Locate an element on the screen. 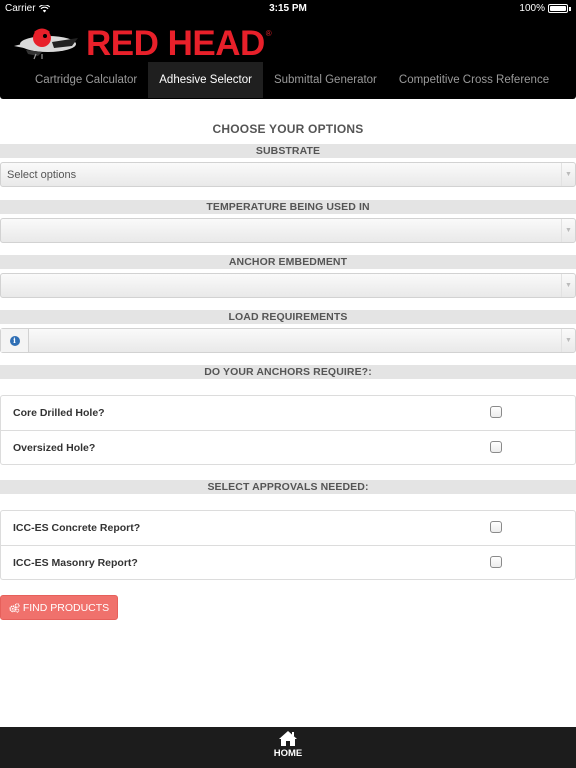  core-drilled-hole-checkbox is located at coordinates (496, 412).